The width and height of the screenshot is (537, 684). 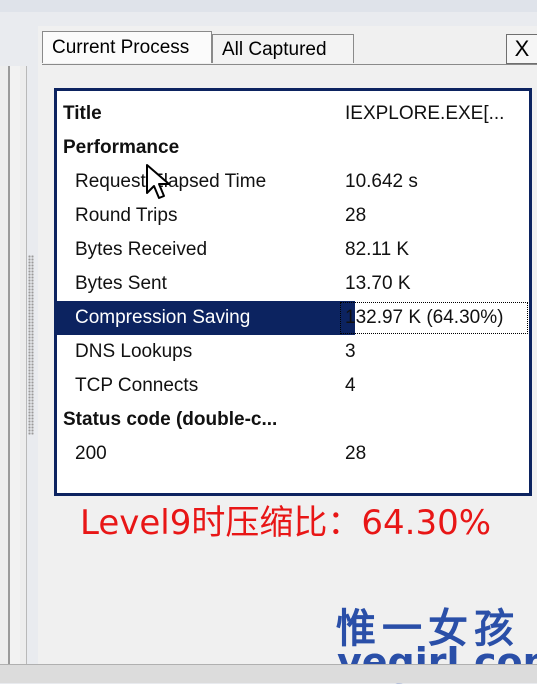 What do you see at coordinates (91, 453) in the screenshot?
I see `property-name: 200` at bounding box center [91, 453].